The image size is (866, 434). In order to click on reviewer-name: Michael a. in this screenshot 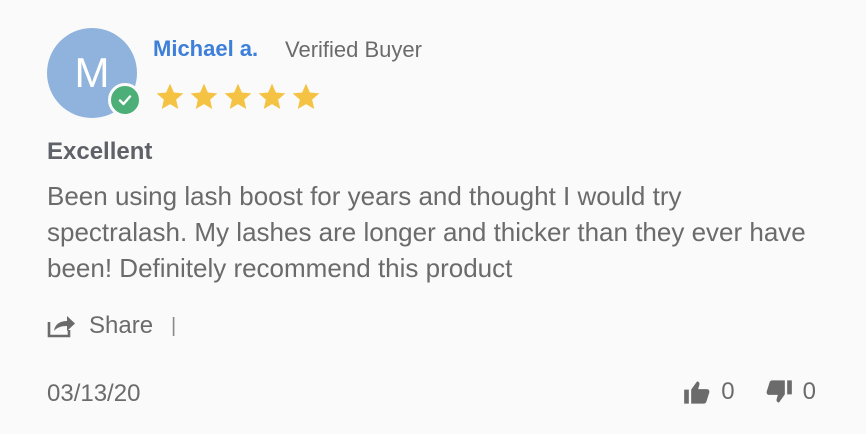, I will do `click(205, 49)`.